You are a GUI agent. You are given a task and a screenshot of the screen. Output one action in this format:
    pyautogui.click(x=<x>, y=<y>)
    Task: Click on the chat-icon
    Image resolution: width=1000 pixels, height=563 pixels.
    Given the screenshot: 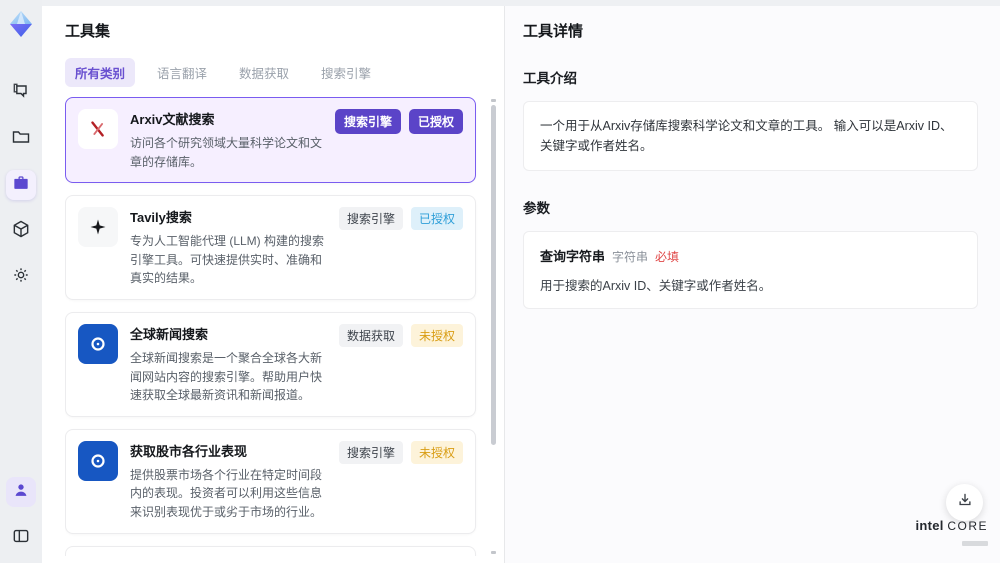 What is the action you would take?
    pyautogui.click(x=21, y=93)
    